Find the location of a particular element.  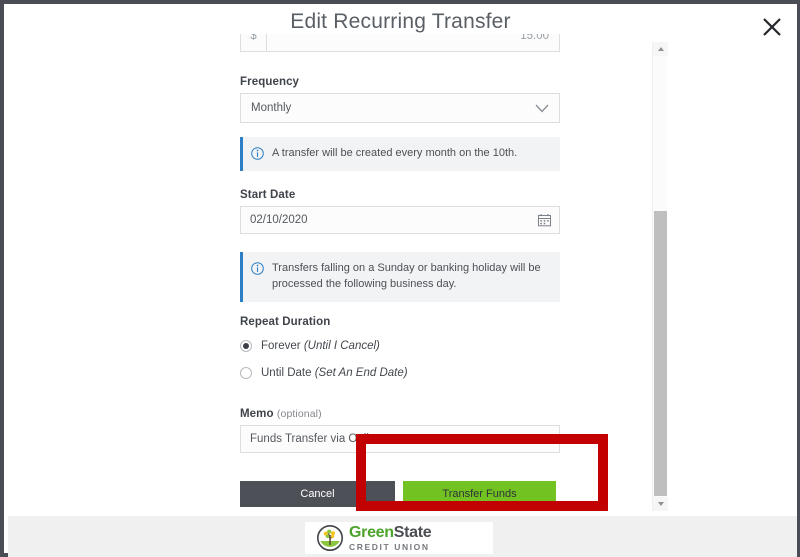

logo-wordmark: GreenState CREDIT UNION is located at coordinates (390, 537).